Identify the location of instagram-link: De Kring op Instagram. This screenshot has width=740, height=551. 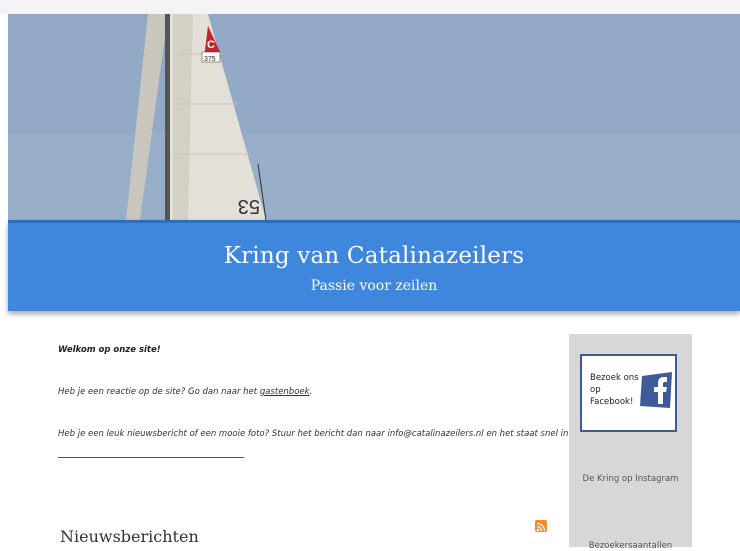
(630, 479).